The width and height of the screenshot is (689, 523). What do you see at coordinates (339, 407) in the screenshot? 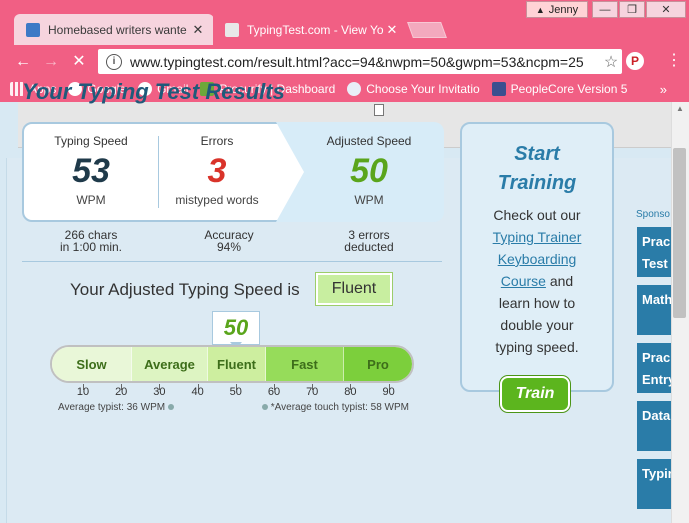
I see `note-text: *Average touch typist: 58 WPM` at bounding box center [339, 407].